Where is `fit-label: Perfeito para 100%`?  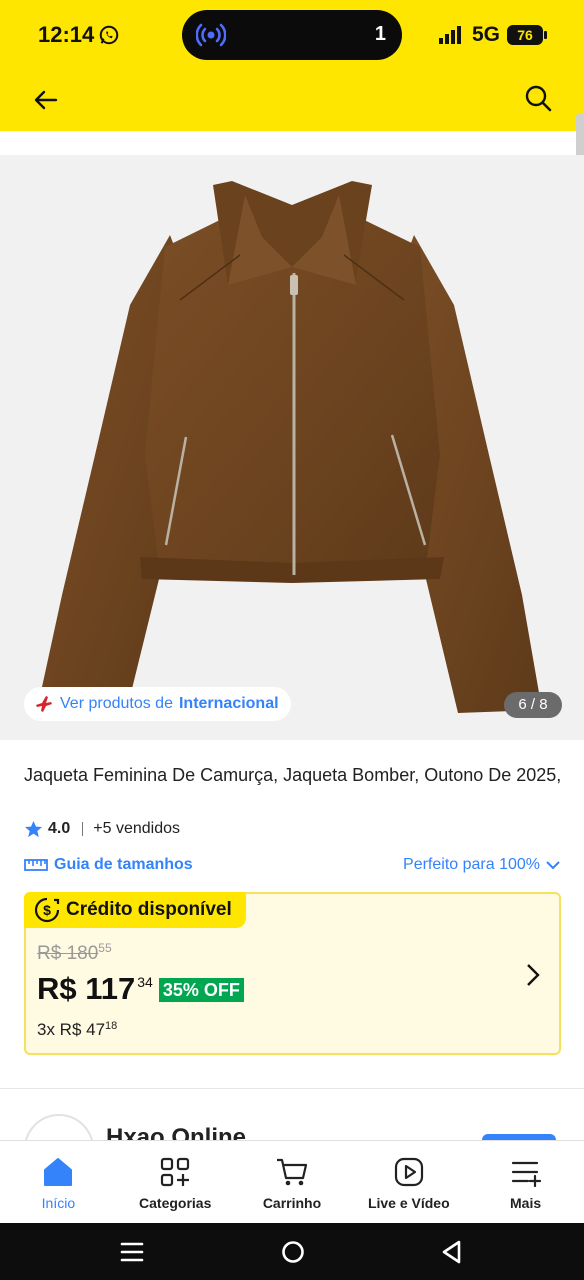
fit-label: Perfeito para 100% is located at coordinates (471, 864).